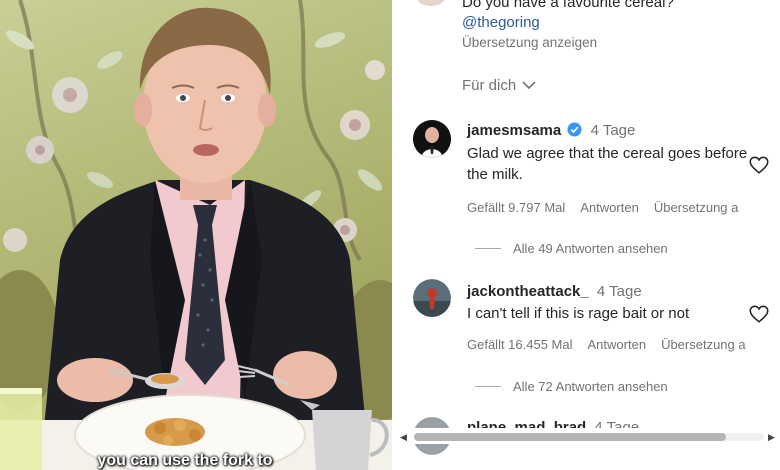 The height and width of the screenshot is (470, 780). What do you see at coordinates (501, 22) in the screenshot?
I see `mention-link: @thegoring` at bounding box center [501, 22].